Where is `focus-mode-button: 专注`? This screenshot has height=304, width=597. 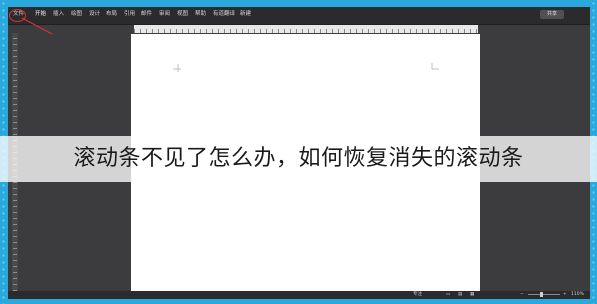
focus-mode-button: 专注 is located at coordinates (417, 295).